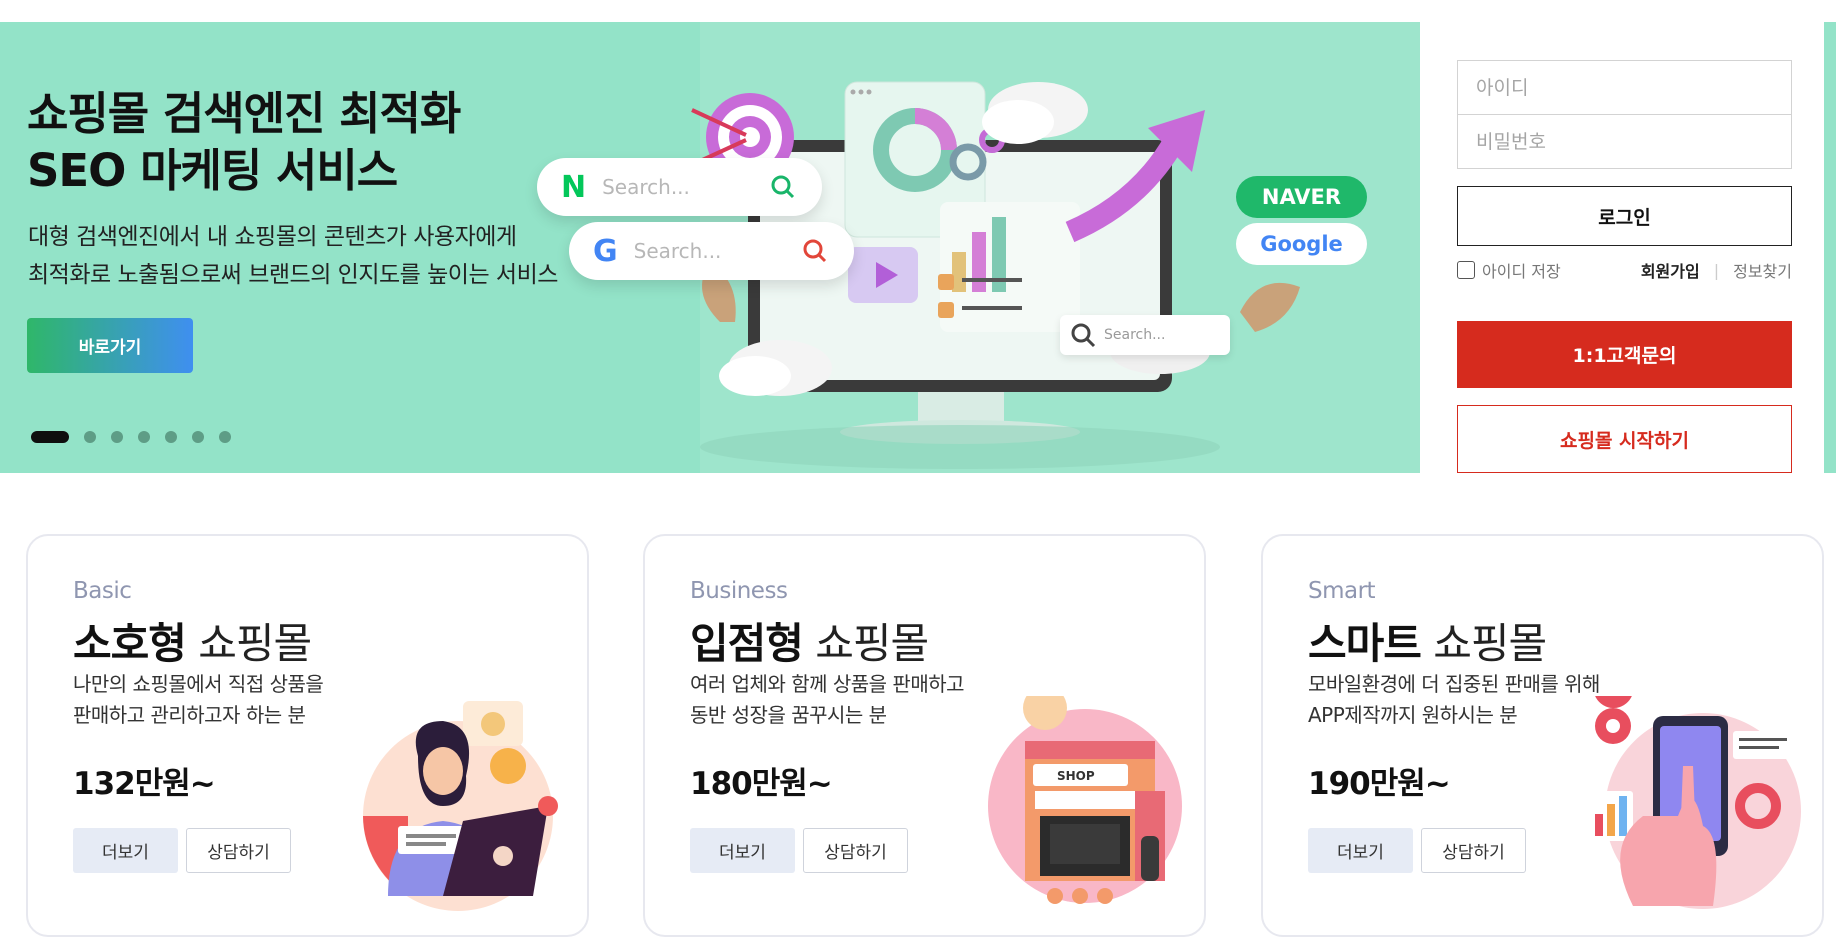 The image size is (1836, 945). Describe the element at coordinates (809, 640) in the screenshot. I see `plan-title: 입점형 쇼핑몰` at that location.